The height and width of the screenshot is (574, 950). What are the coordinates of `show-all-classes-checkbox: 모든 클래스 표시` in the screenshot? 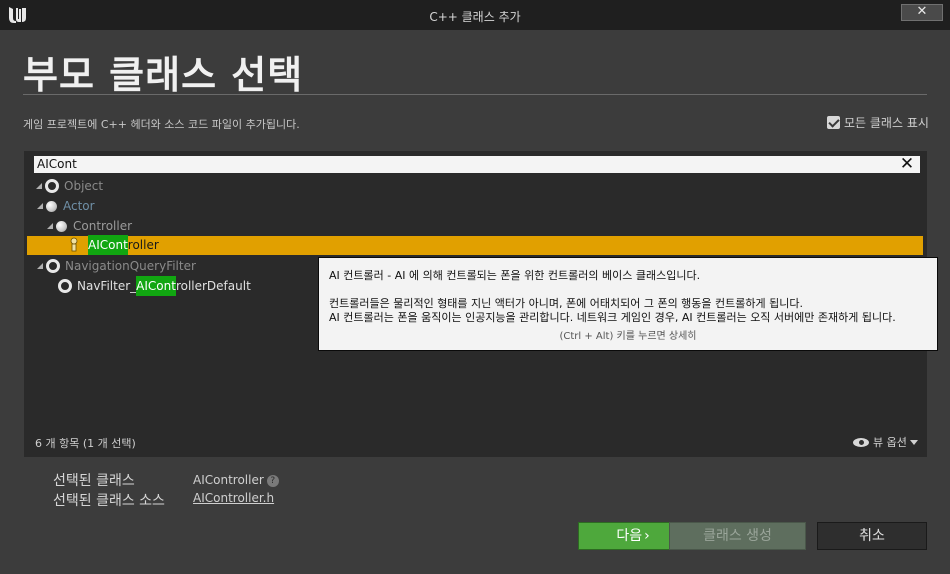 It's located at (878, 122).